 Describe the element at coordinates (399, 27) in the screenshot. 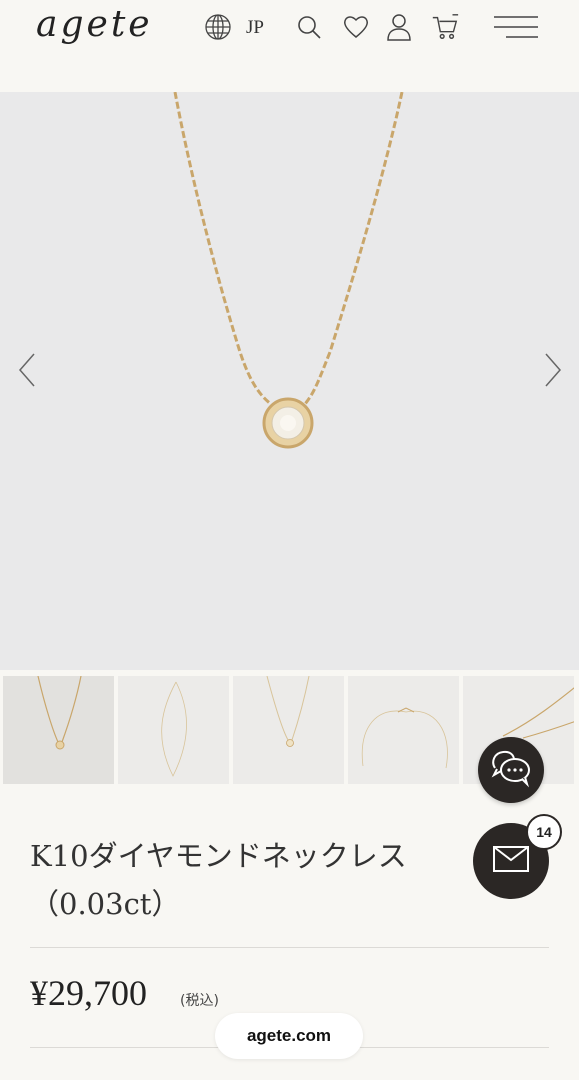

I see `user-icon` at that location.